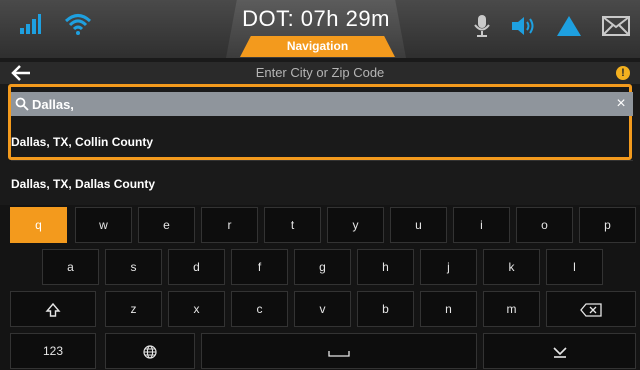 Image resolution: width=640 pixels, height=370 pixels. I want to click on key-q: q, so click(38, 225).